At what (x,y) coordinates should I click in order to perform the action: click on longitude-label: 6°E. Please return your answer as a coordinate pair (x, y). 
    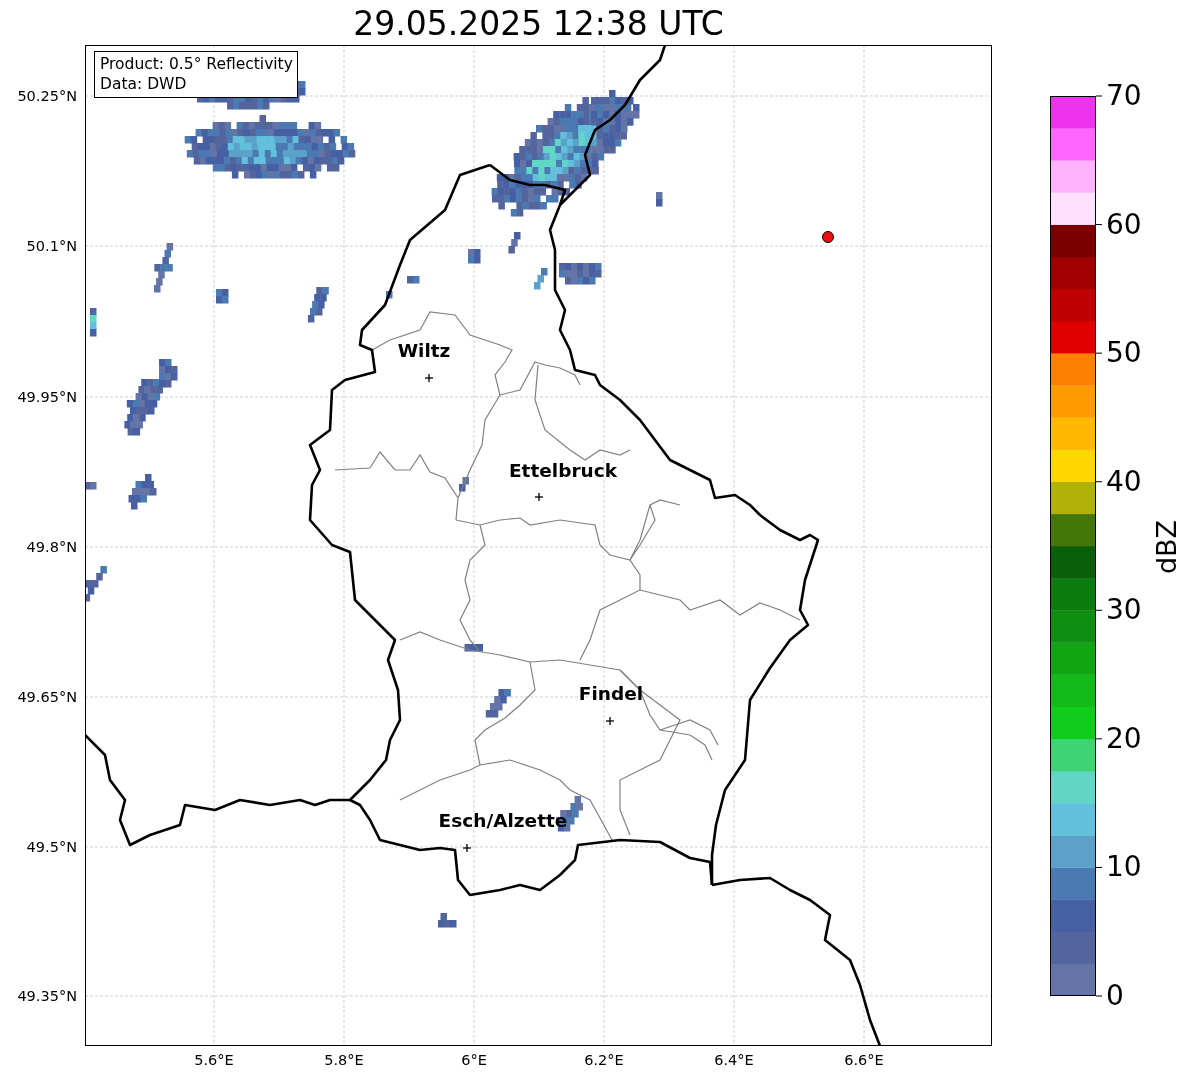
    Looking at the image, I should click on (474, 1060).